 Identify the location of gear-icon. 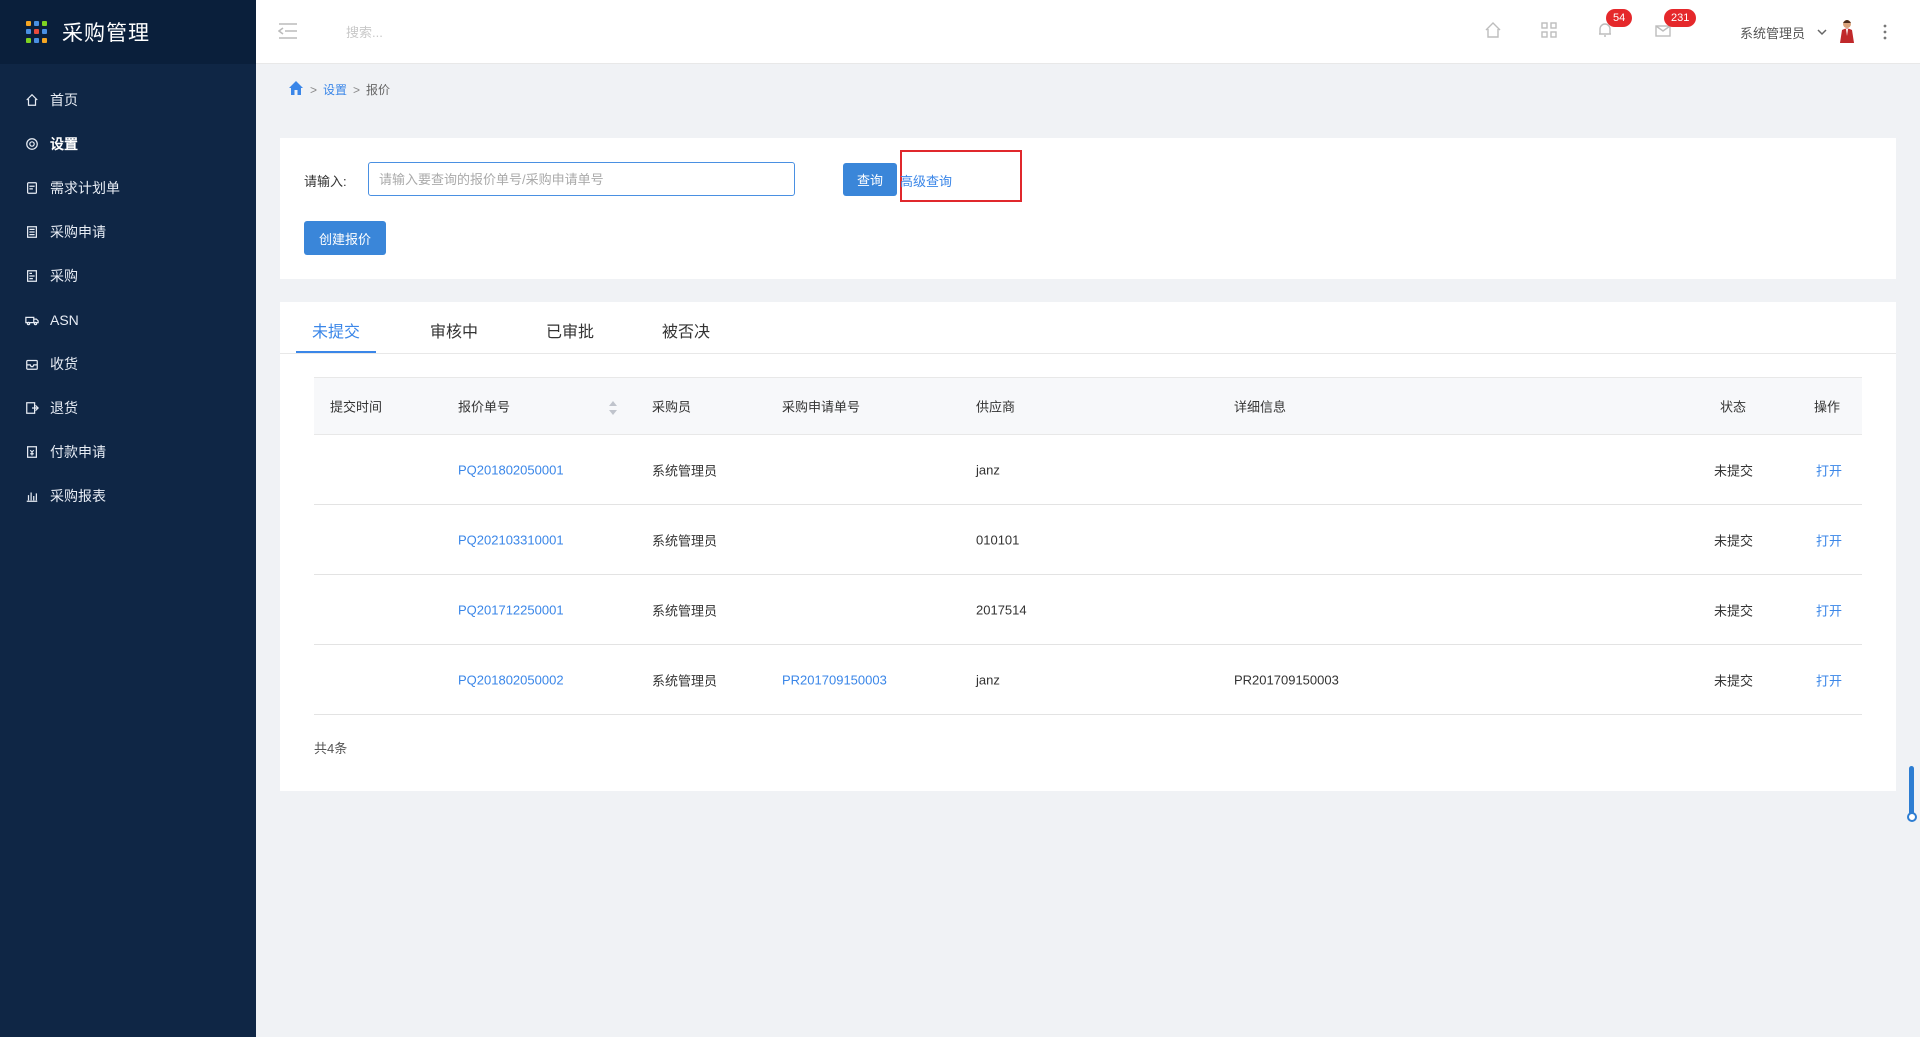
(32, 144).